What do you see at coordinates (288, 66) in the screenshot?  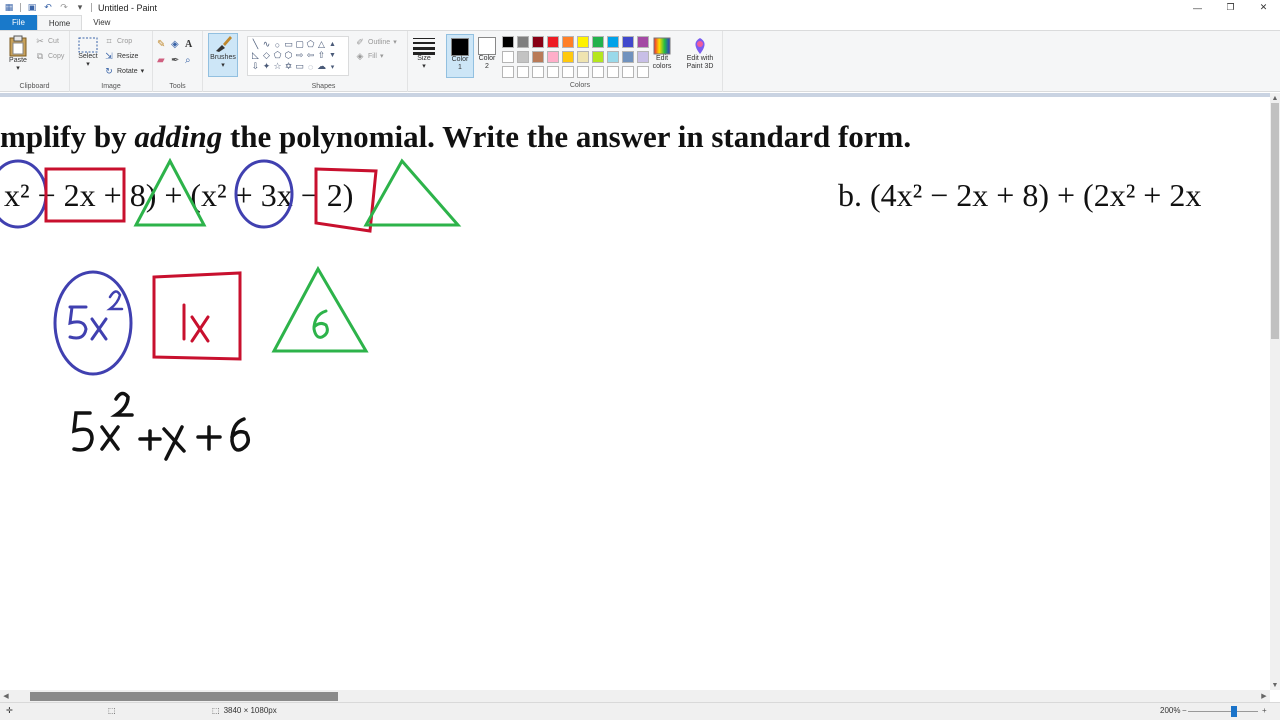 I see `six-point-star-shape-icon: ✡` at bounding box center [288, 66].